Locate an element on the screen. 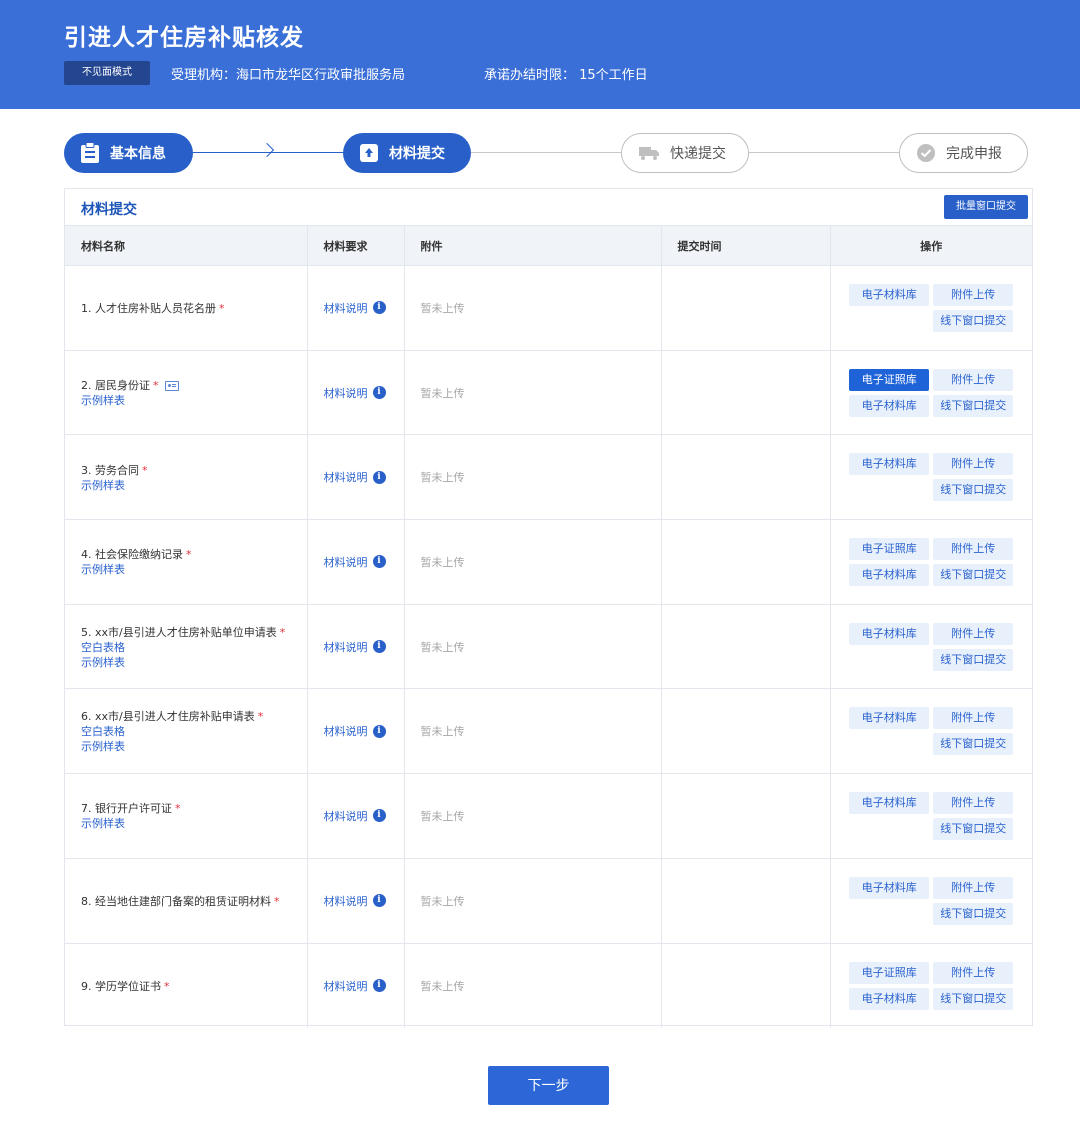 Image resolution: width=1080 pixels, height=1126 pixels. column-header: 附件 is located at coordinates (533, 245).